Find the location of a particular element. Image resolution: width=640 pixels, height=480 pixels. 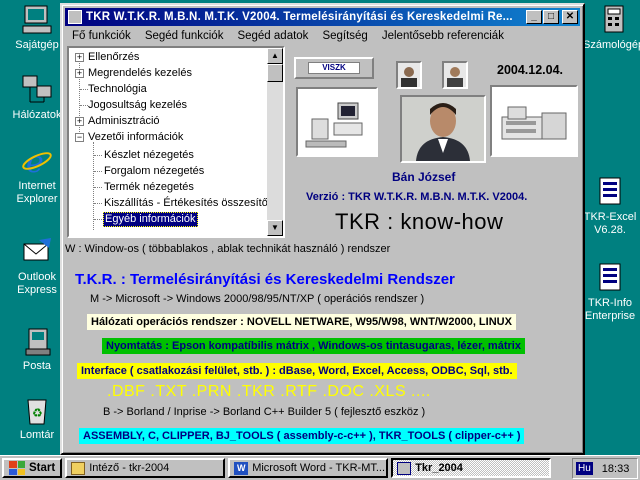

desktop-icon-tkr-excel: TKR-Excel V6.28. is located at coordinates (610, 206).